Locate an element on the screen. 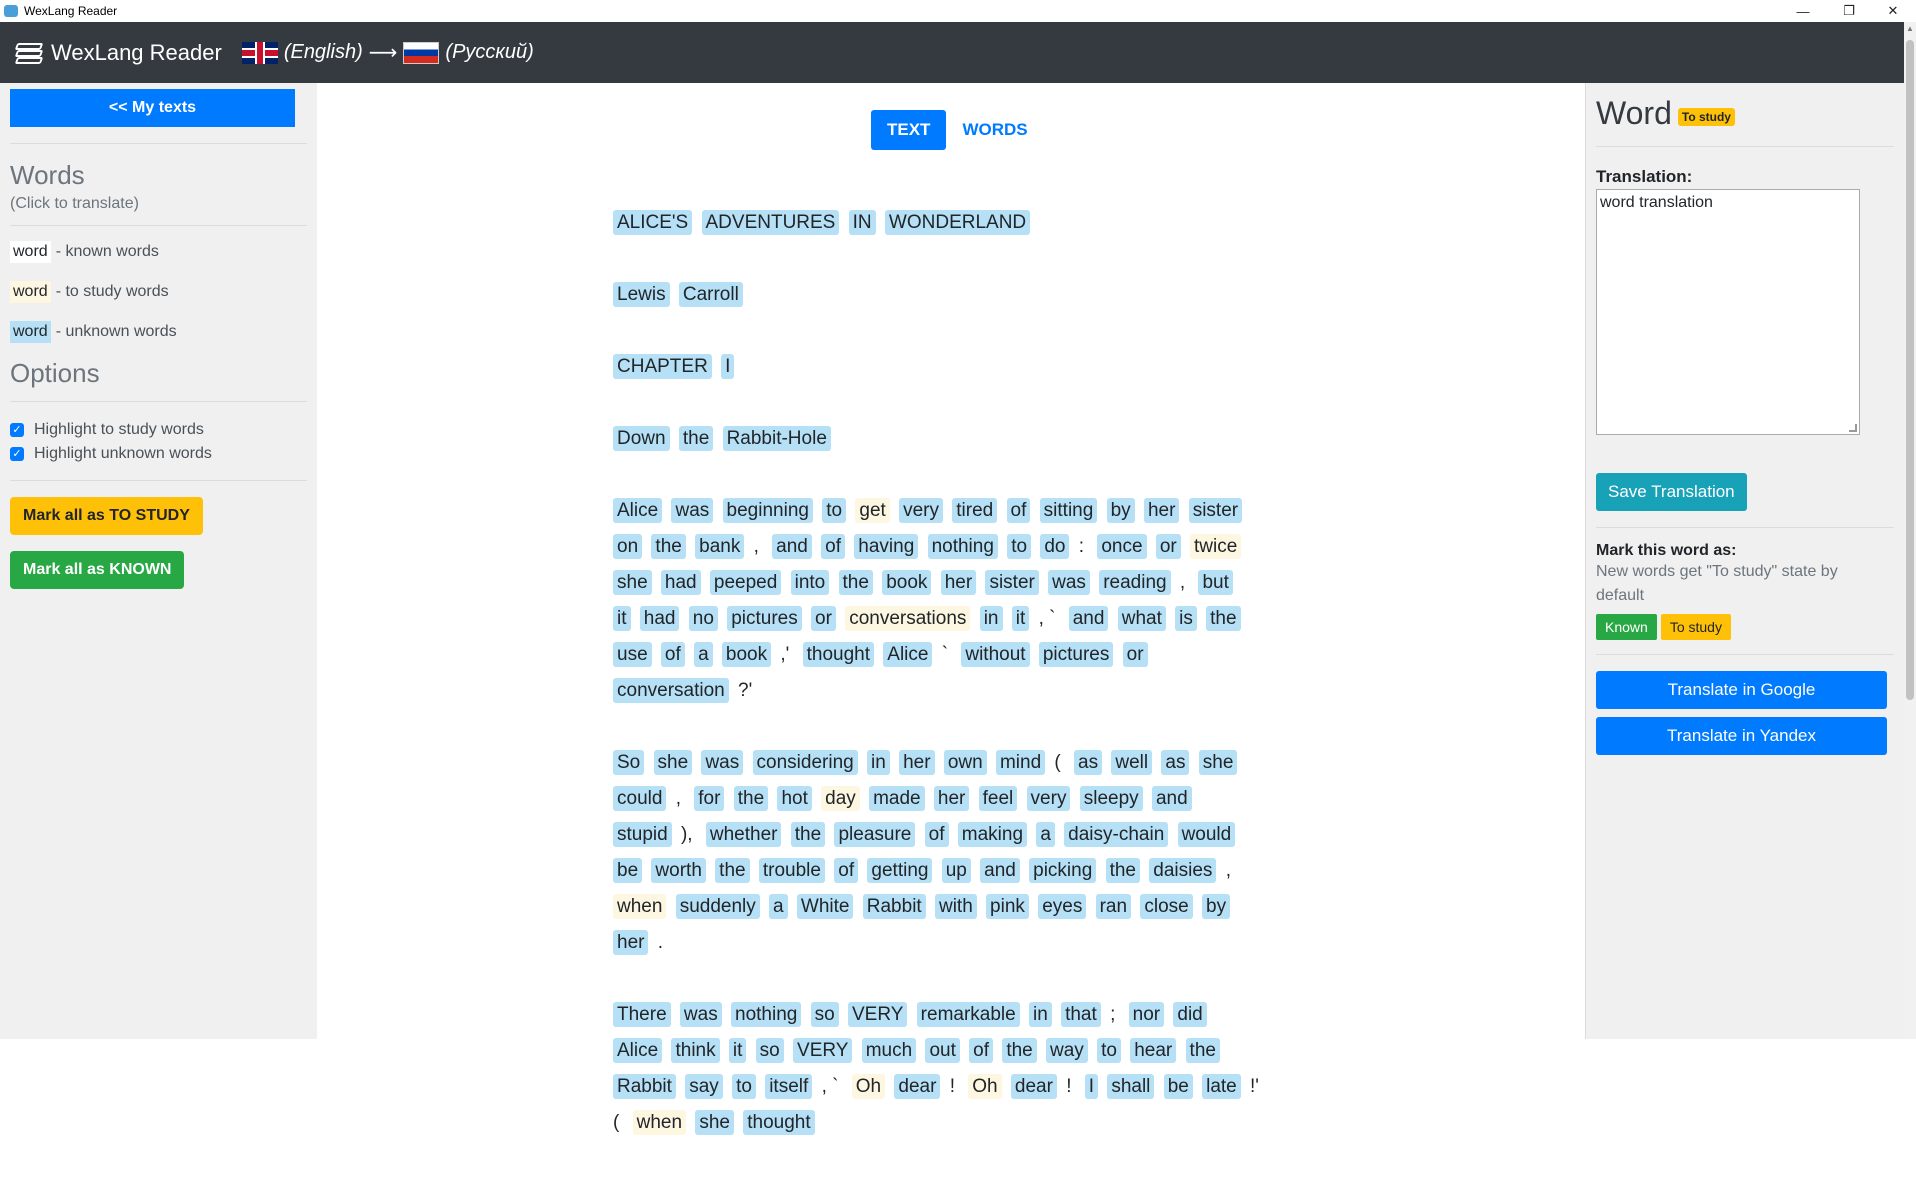 The image size is (1916, 1177). word-unknown: So is located at coordinates (629, 762).